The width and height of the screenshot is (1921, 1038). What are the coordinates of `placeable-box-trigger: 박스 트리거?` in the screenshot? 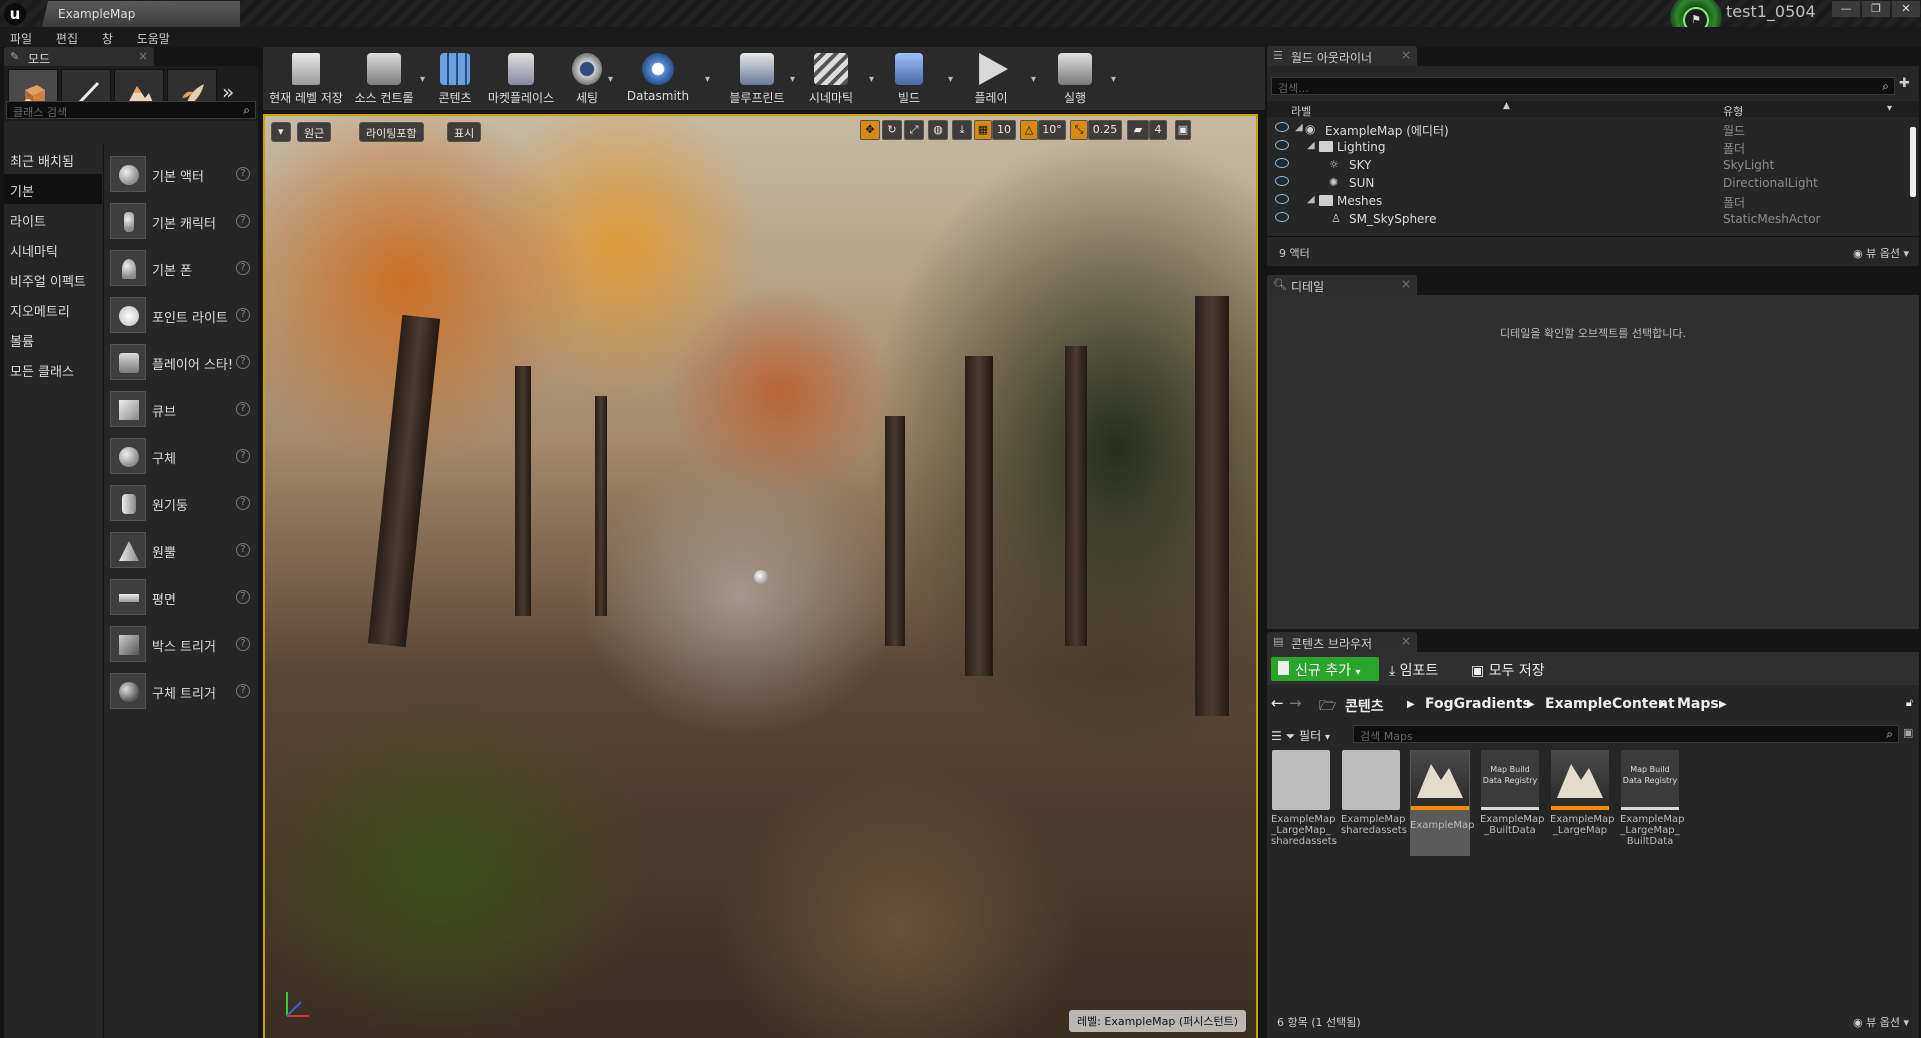 It's located at (181, 645).